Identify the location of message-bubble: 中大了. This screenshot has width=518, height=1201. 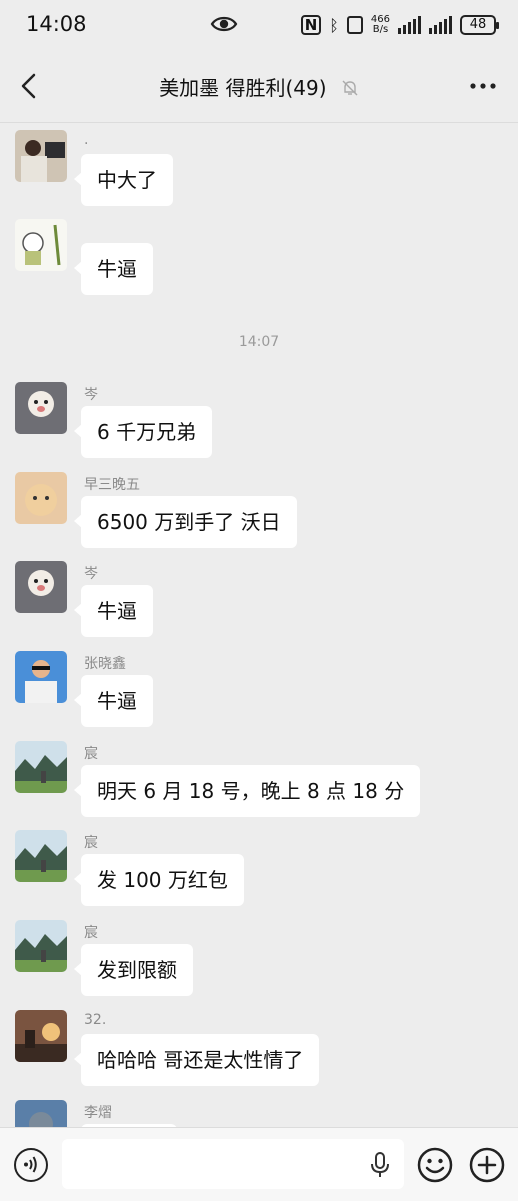
(123, 180).